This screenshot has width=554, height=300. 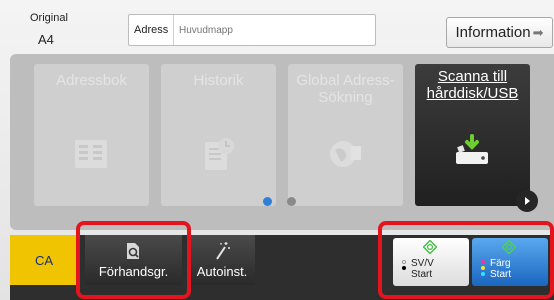 I want to click on original-label: Original, so click(x=49, y=18).